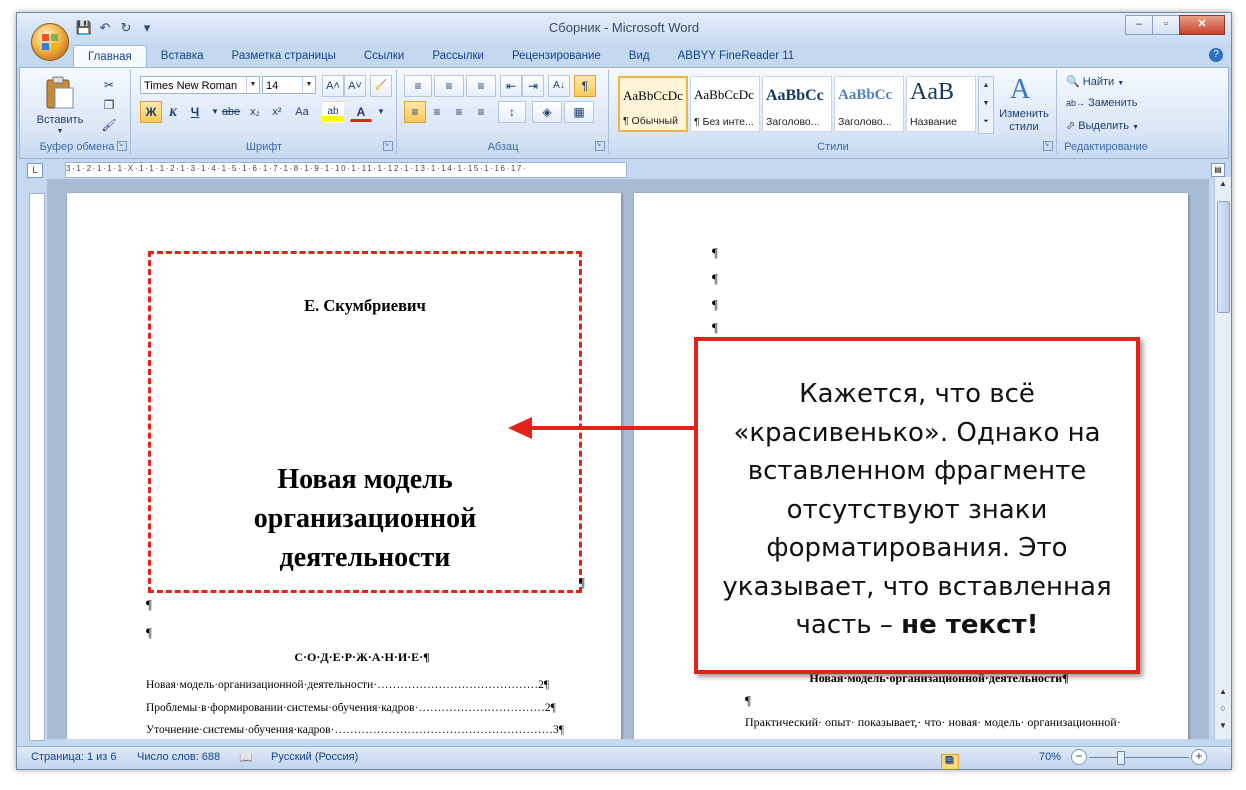 This screenshot has height=790, width=1246. I want to click on shrink-font-button: A˅, so click(355, 86).